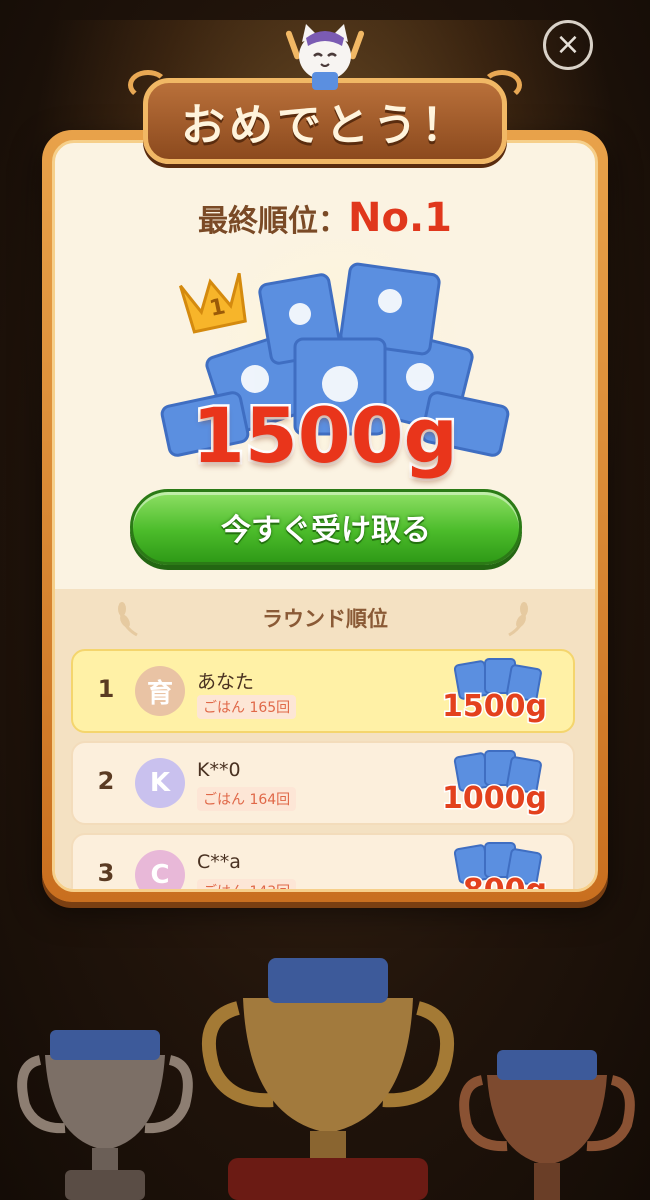 The image size is (650, 1200). Describe the element at coordinates (325, 436) in the screenshot. I see `reward-amount: 1500g` at that location.